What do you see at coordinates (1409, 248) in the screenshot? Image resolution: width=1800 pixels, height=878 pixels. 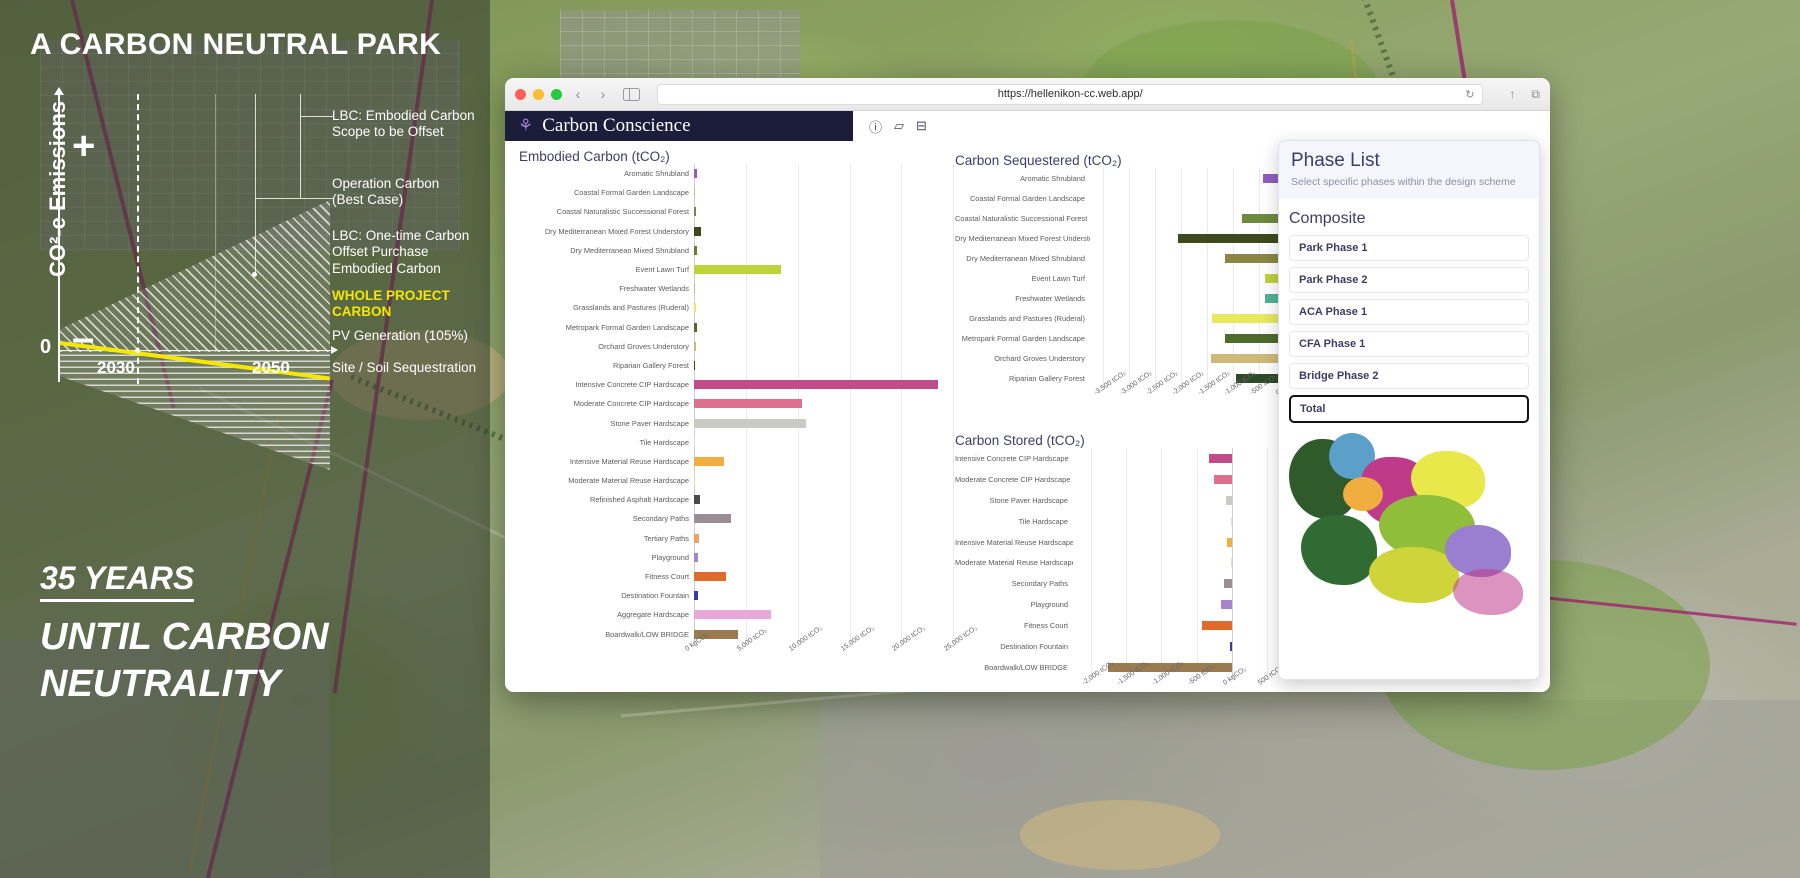 I see `phase-item-0: Park Phase 1` at bounding box center [1409, 248].